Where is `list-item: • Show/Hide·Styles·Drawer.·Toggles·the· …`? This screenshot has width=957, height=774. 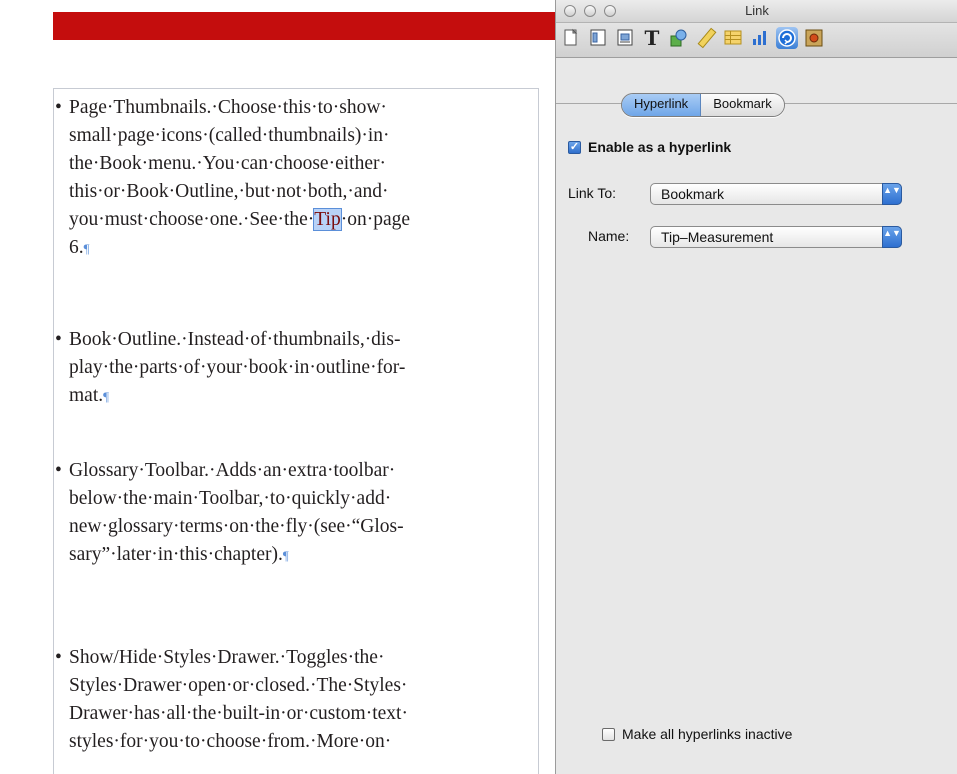
list-item: • Show/Hide·Styles·Drawer.·Toggles·the· … is located at coordinates (295, 700).